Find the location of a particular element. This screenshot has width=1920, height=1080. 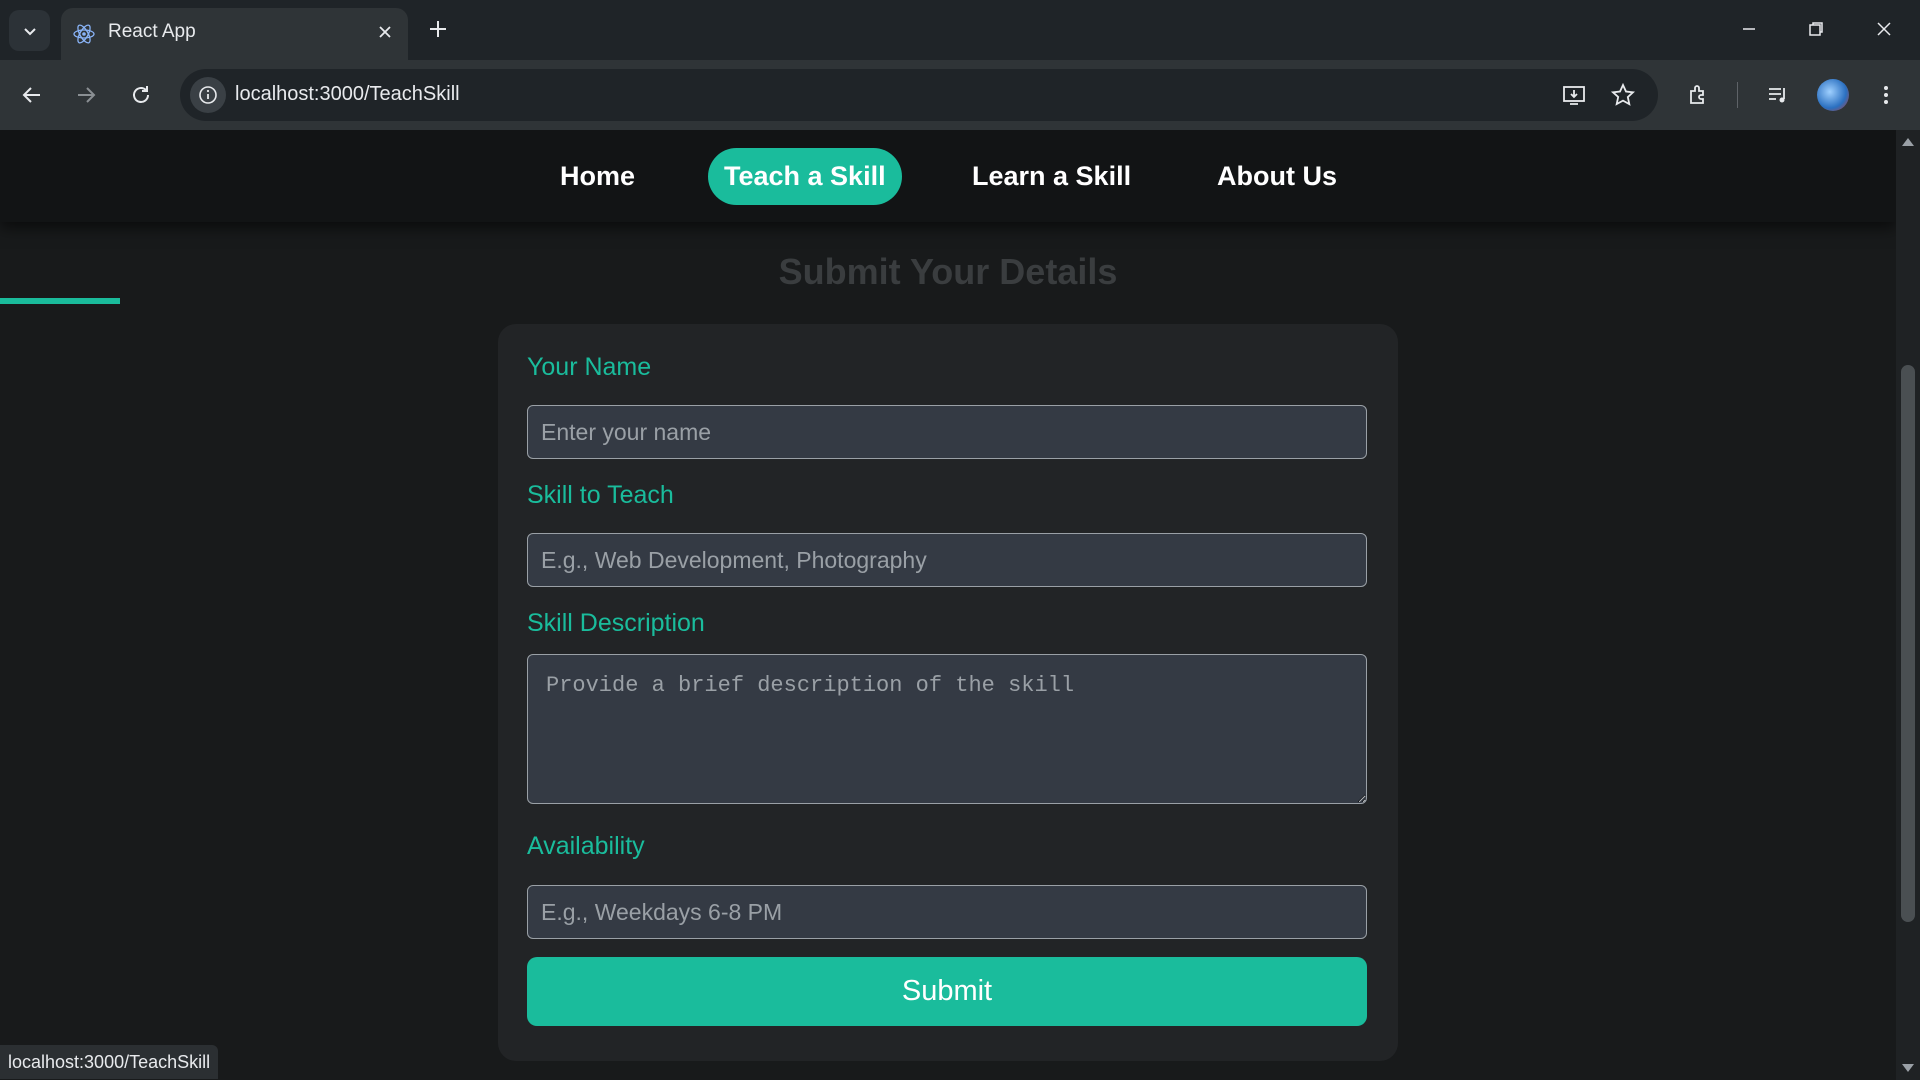

reload-icon is located at coordinates (141, 95).